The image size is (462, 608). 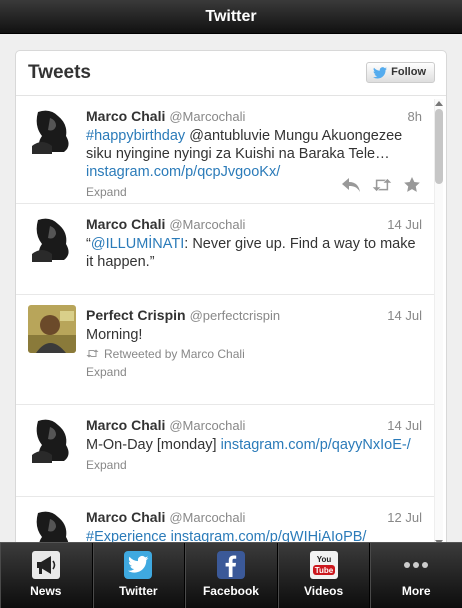 I want to click on tweet-link: @ILLUMİNATI, so click(x=137, y=244).